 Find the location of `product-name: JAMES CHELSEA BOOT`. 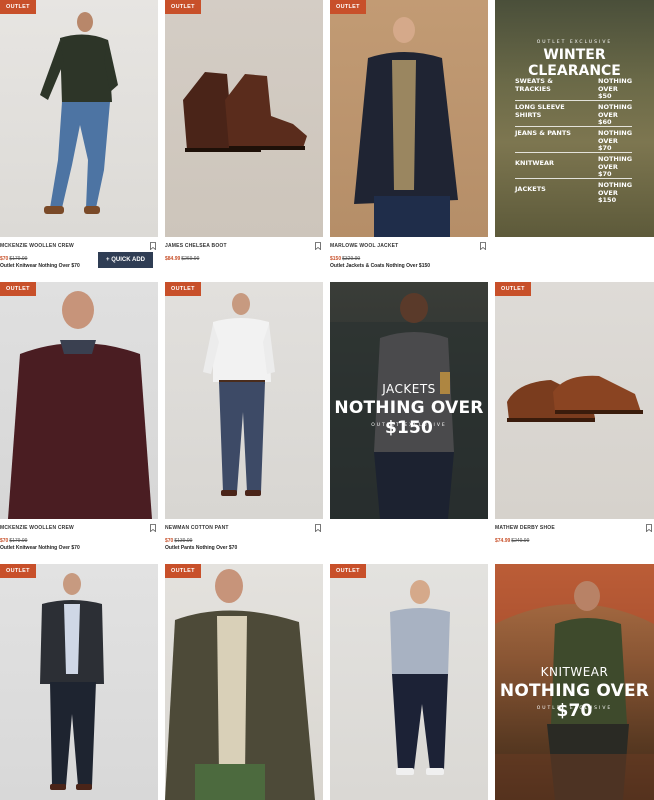

product-name: JAMES CHELSEA BOOT is located at coordinates (196, 246).